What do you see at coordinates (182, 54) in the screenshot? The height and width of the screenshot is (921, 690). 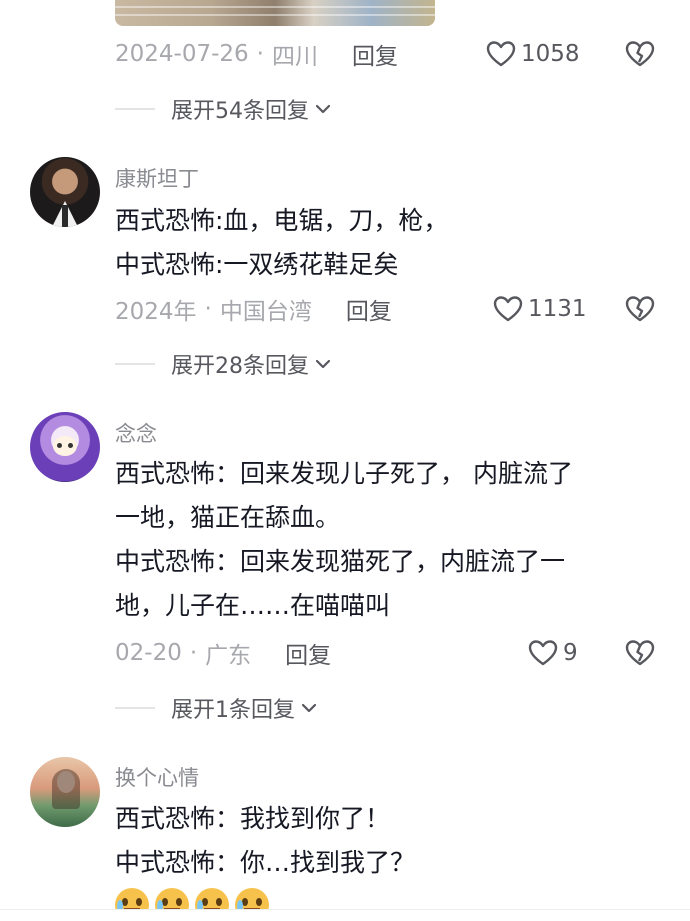 I see `comment-date: 2024-07-26` at bounding box center [182, 54].